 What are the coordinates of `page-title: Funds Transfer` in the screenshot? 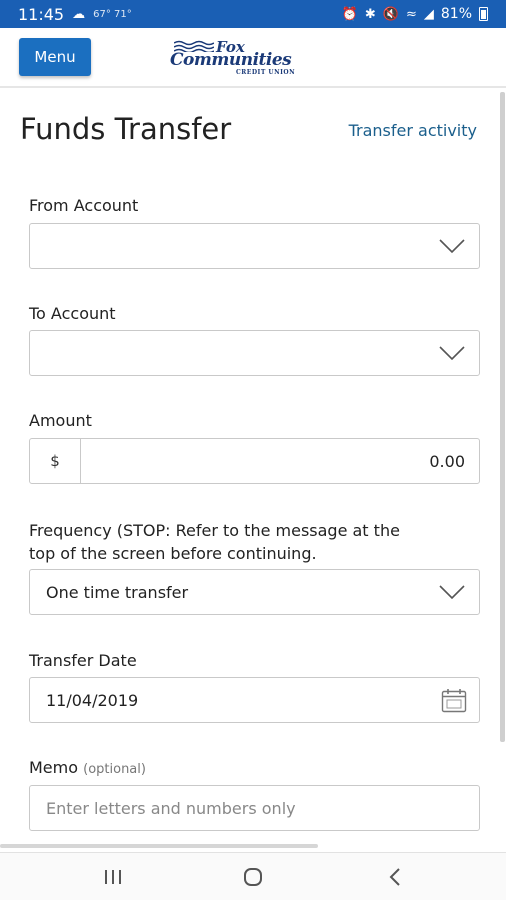 It's located at (126, 129).